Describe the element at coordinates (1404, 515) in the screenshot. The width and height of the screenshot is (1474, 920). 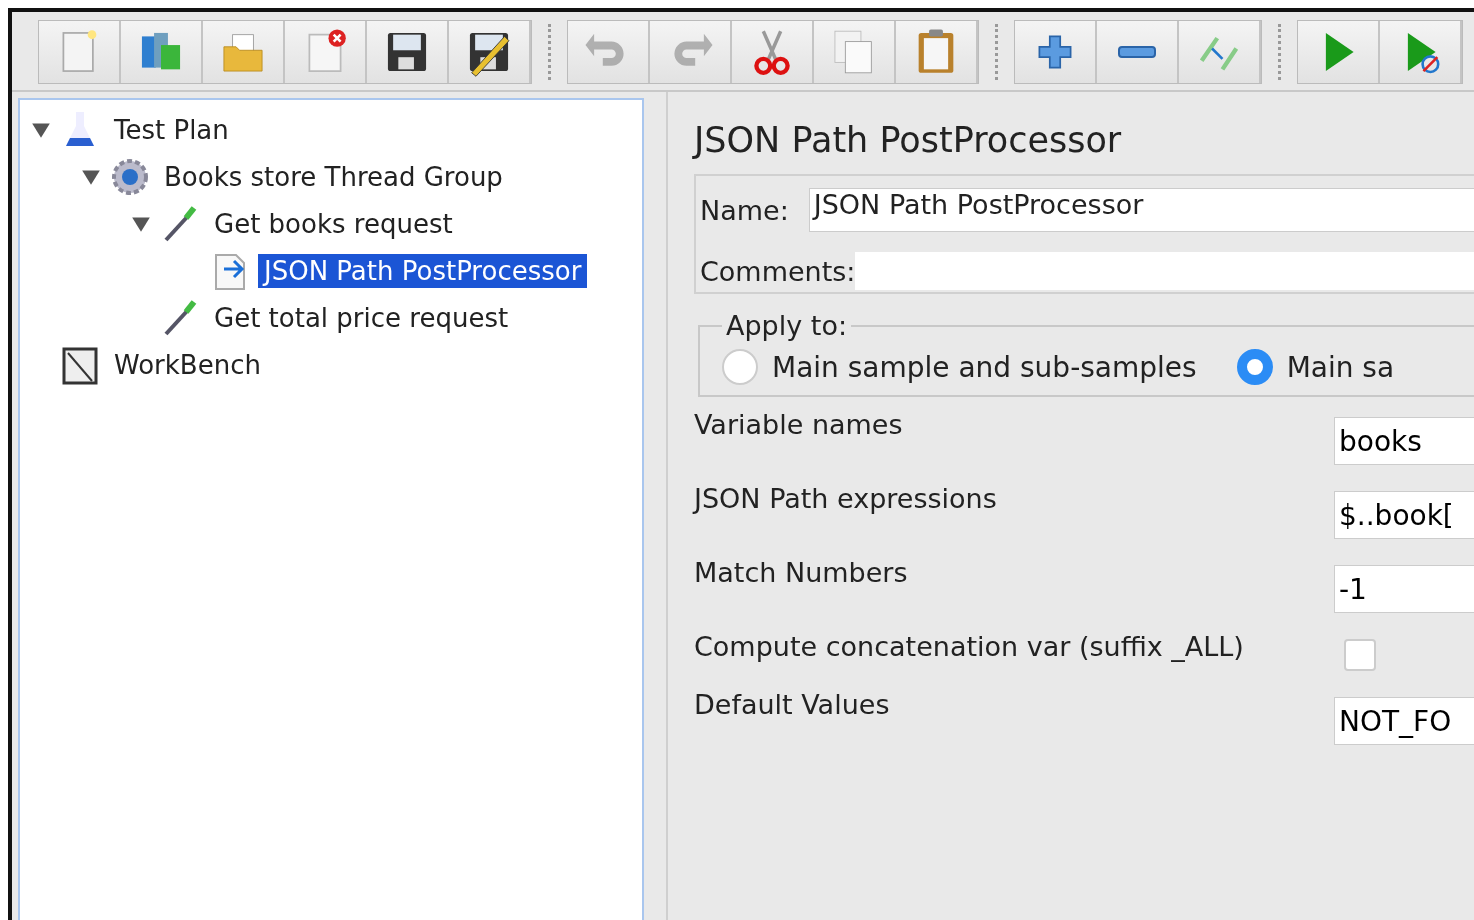
I see `text-field: $..book[` at that location.